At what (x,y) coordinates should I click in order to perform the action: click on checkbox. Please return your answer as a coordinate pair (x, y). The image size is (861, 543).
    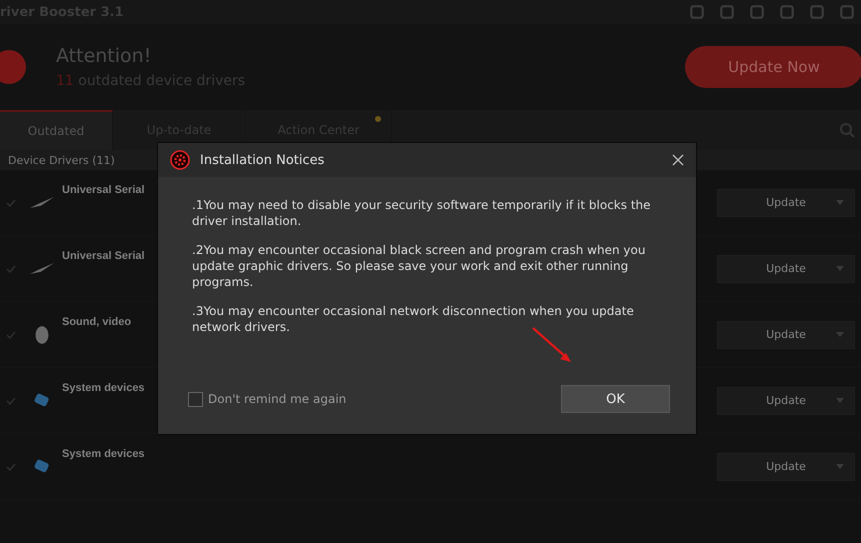
    Looking at the image, I should click on (195, 399).